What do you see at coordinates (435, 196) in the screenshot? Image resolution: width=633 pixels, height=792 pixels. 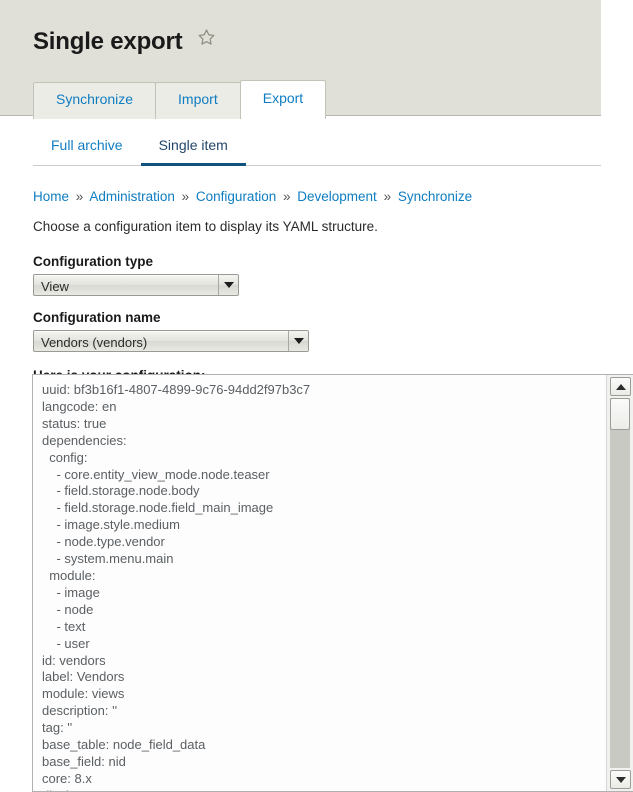 I see `breadcrumb-item-synchronize: Synchronize` at bounding box center [435, 196].